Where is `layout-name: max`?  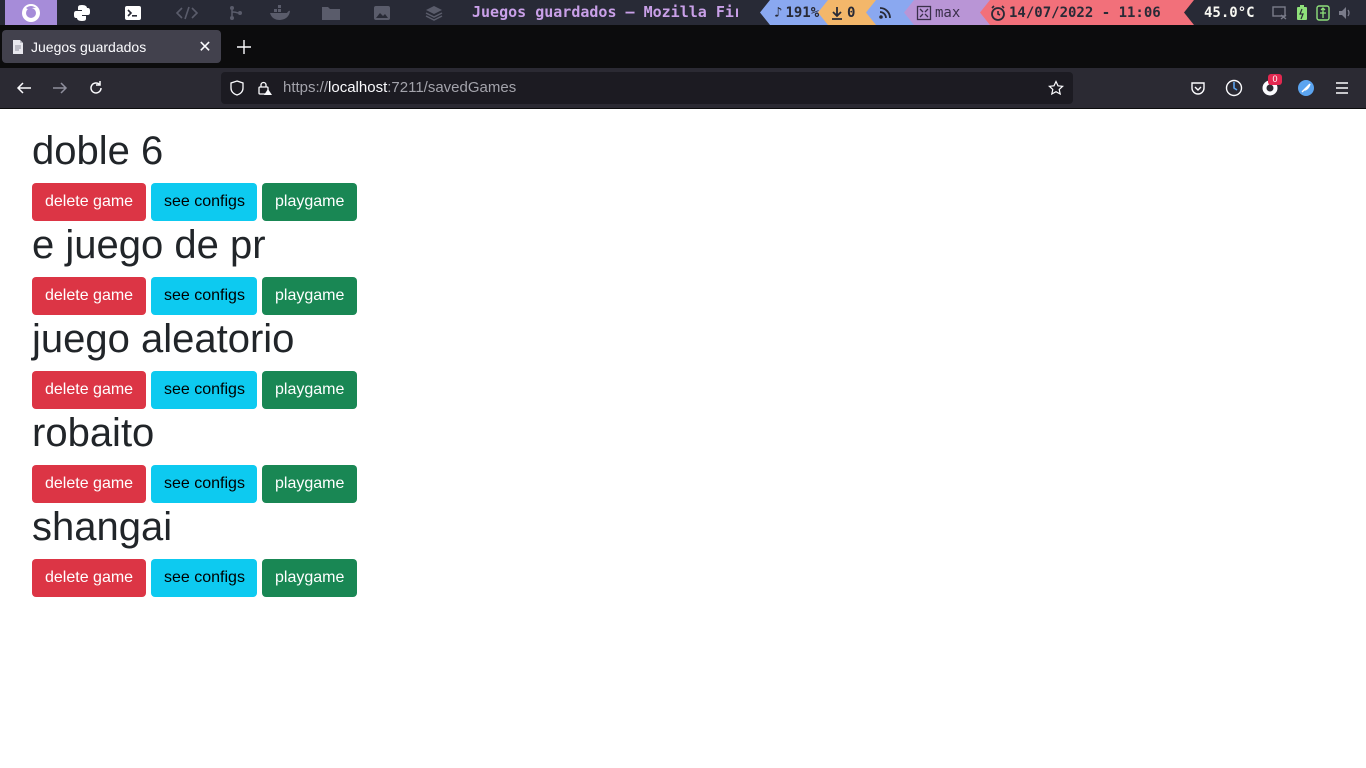
layout-name: max is located at coordinates (948, 12).